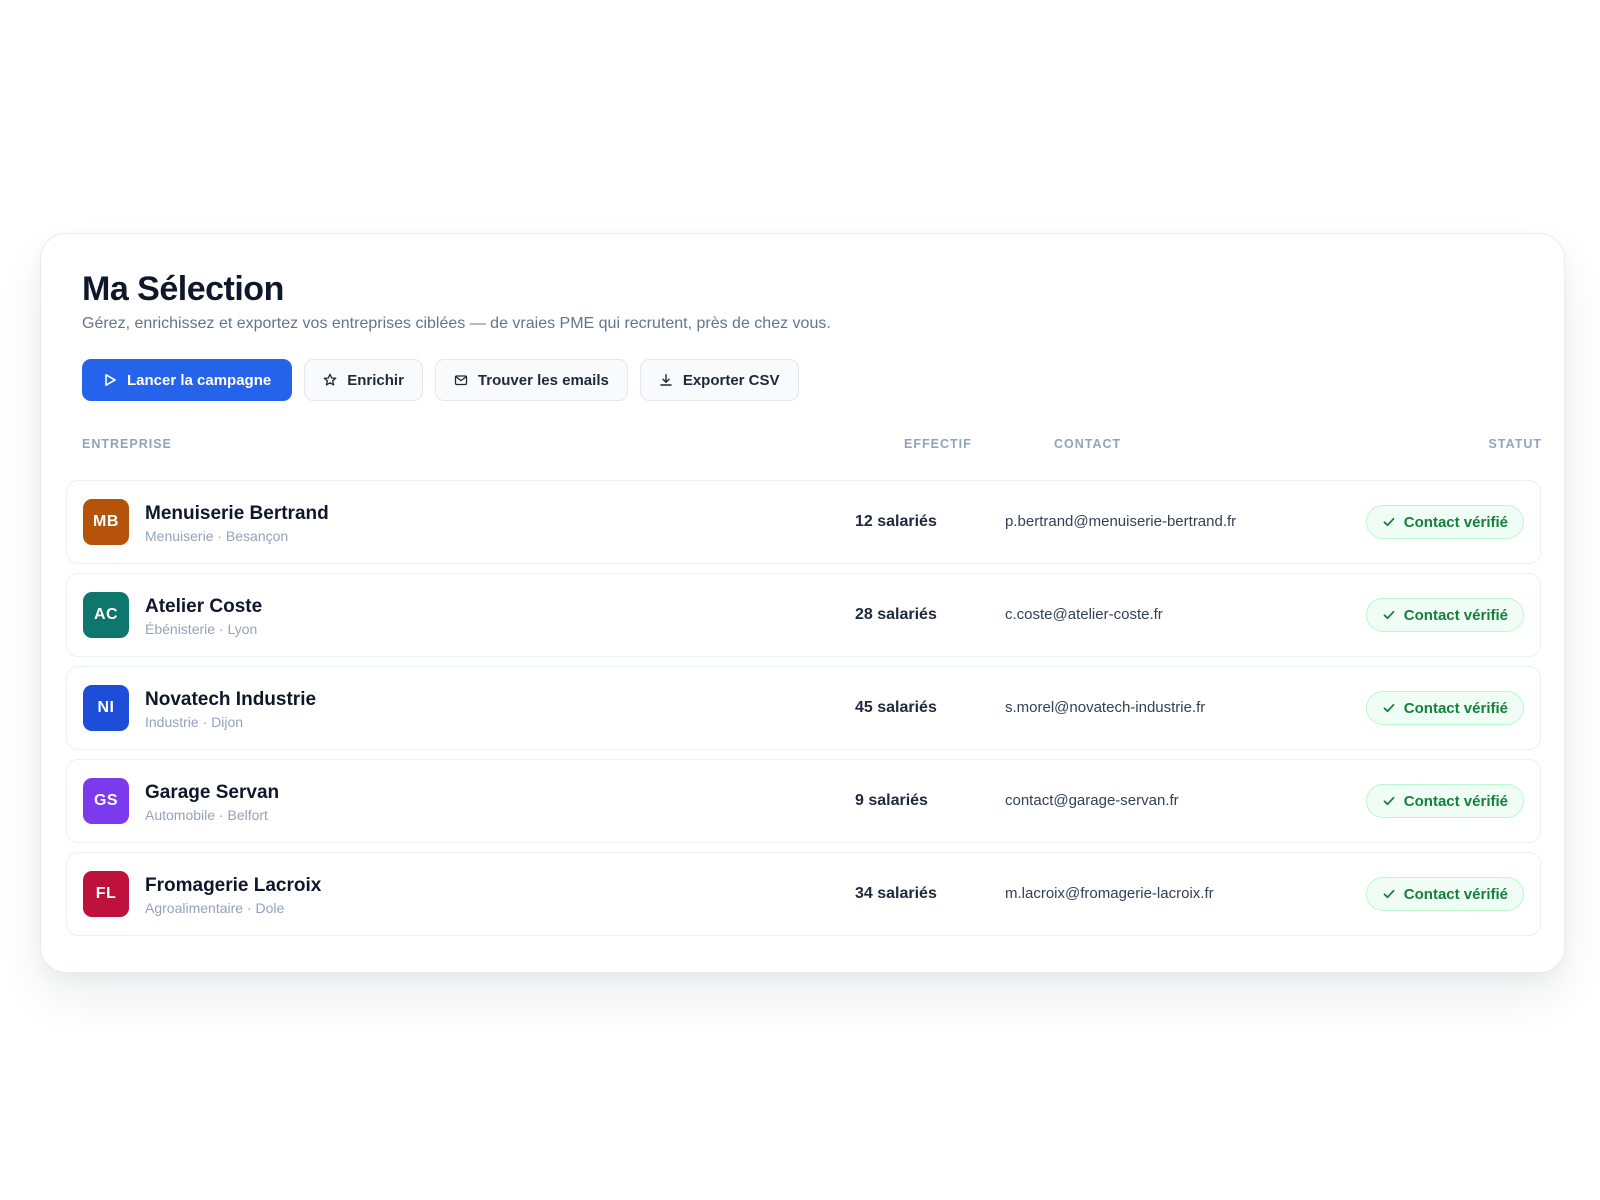 The image size is (1600, 1200). Describe the element at coordinates (194, 722) in the screenshot. I see `company-meta: Industrie · Dijon` at that location.